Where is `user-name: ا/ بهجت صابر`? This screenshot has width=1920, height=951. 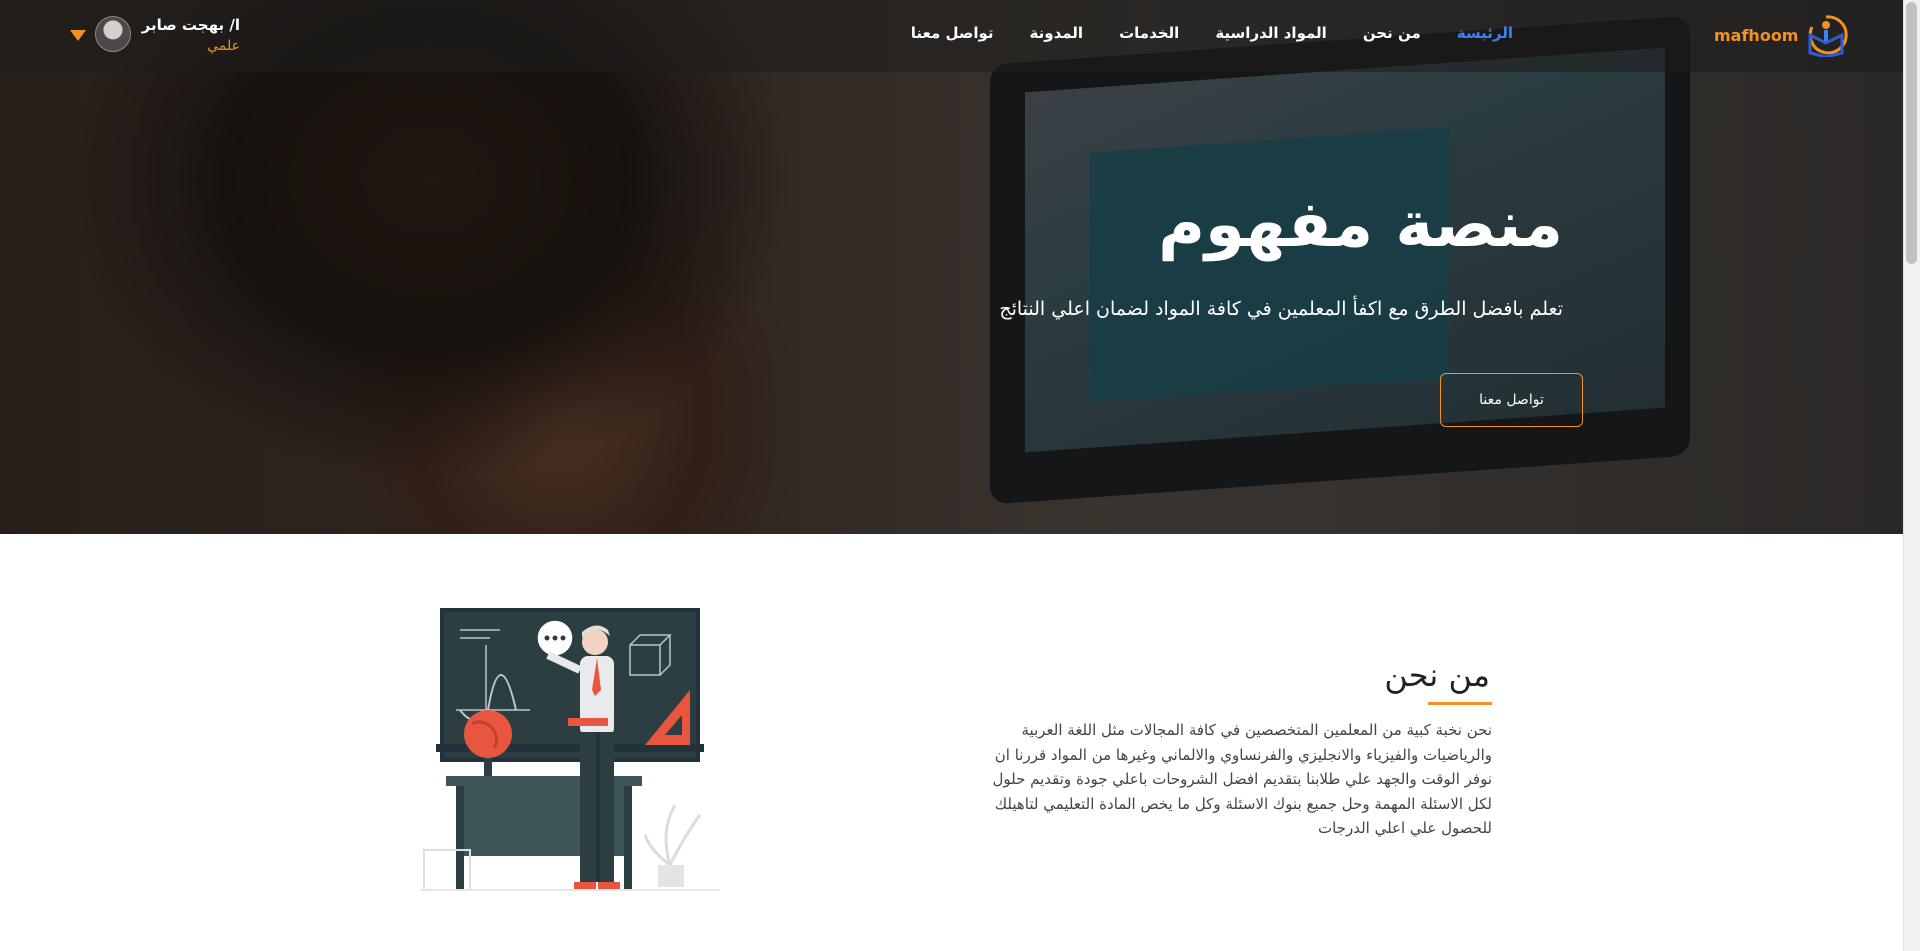
user-name: ا/ بهجت صابر is located at coordinates (190, 25).